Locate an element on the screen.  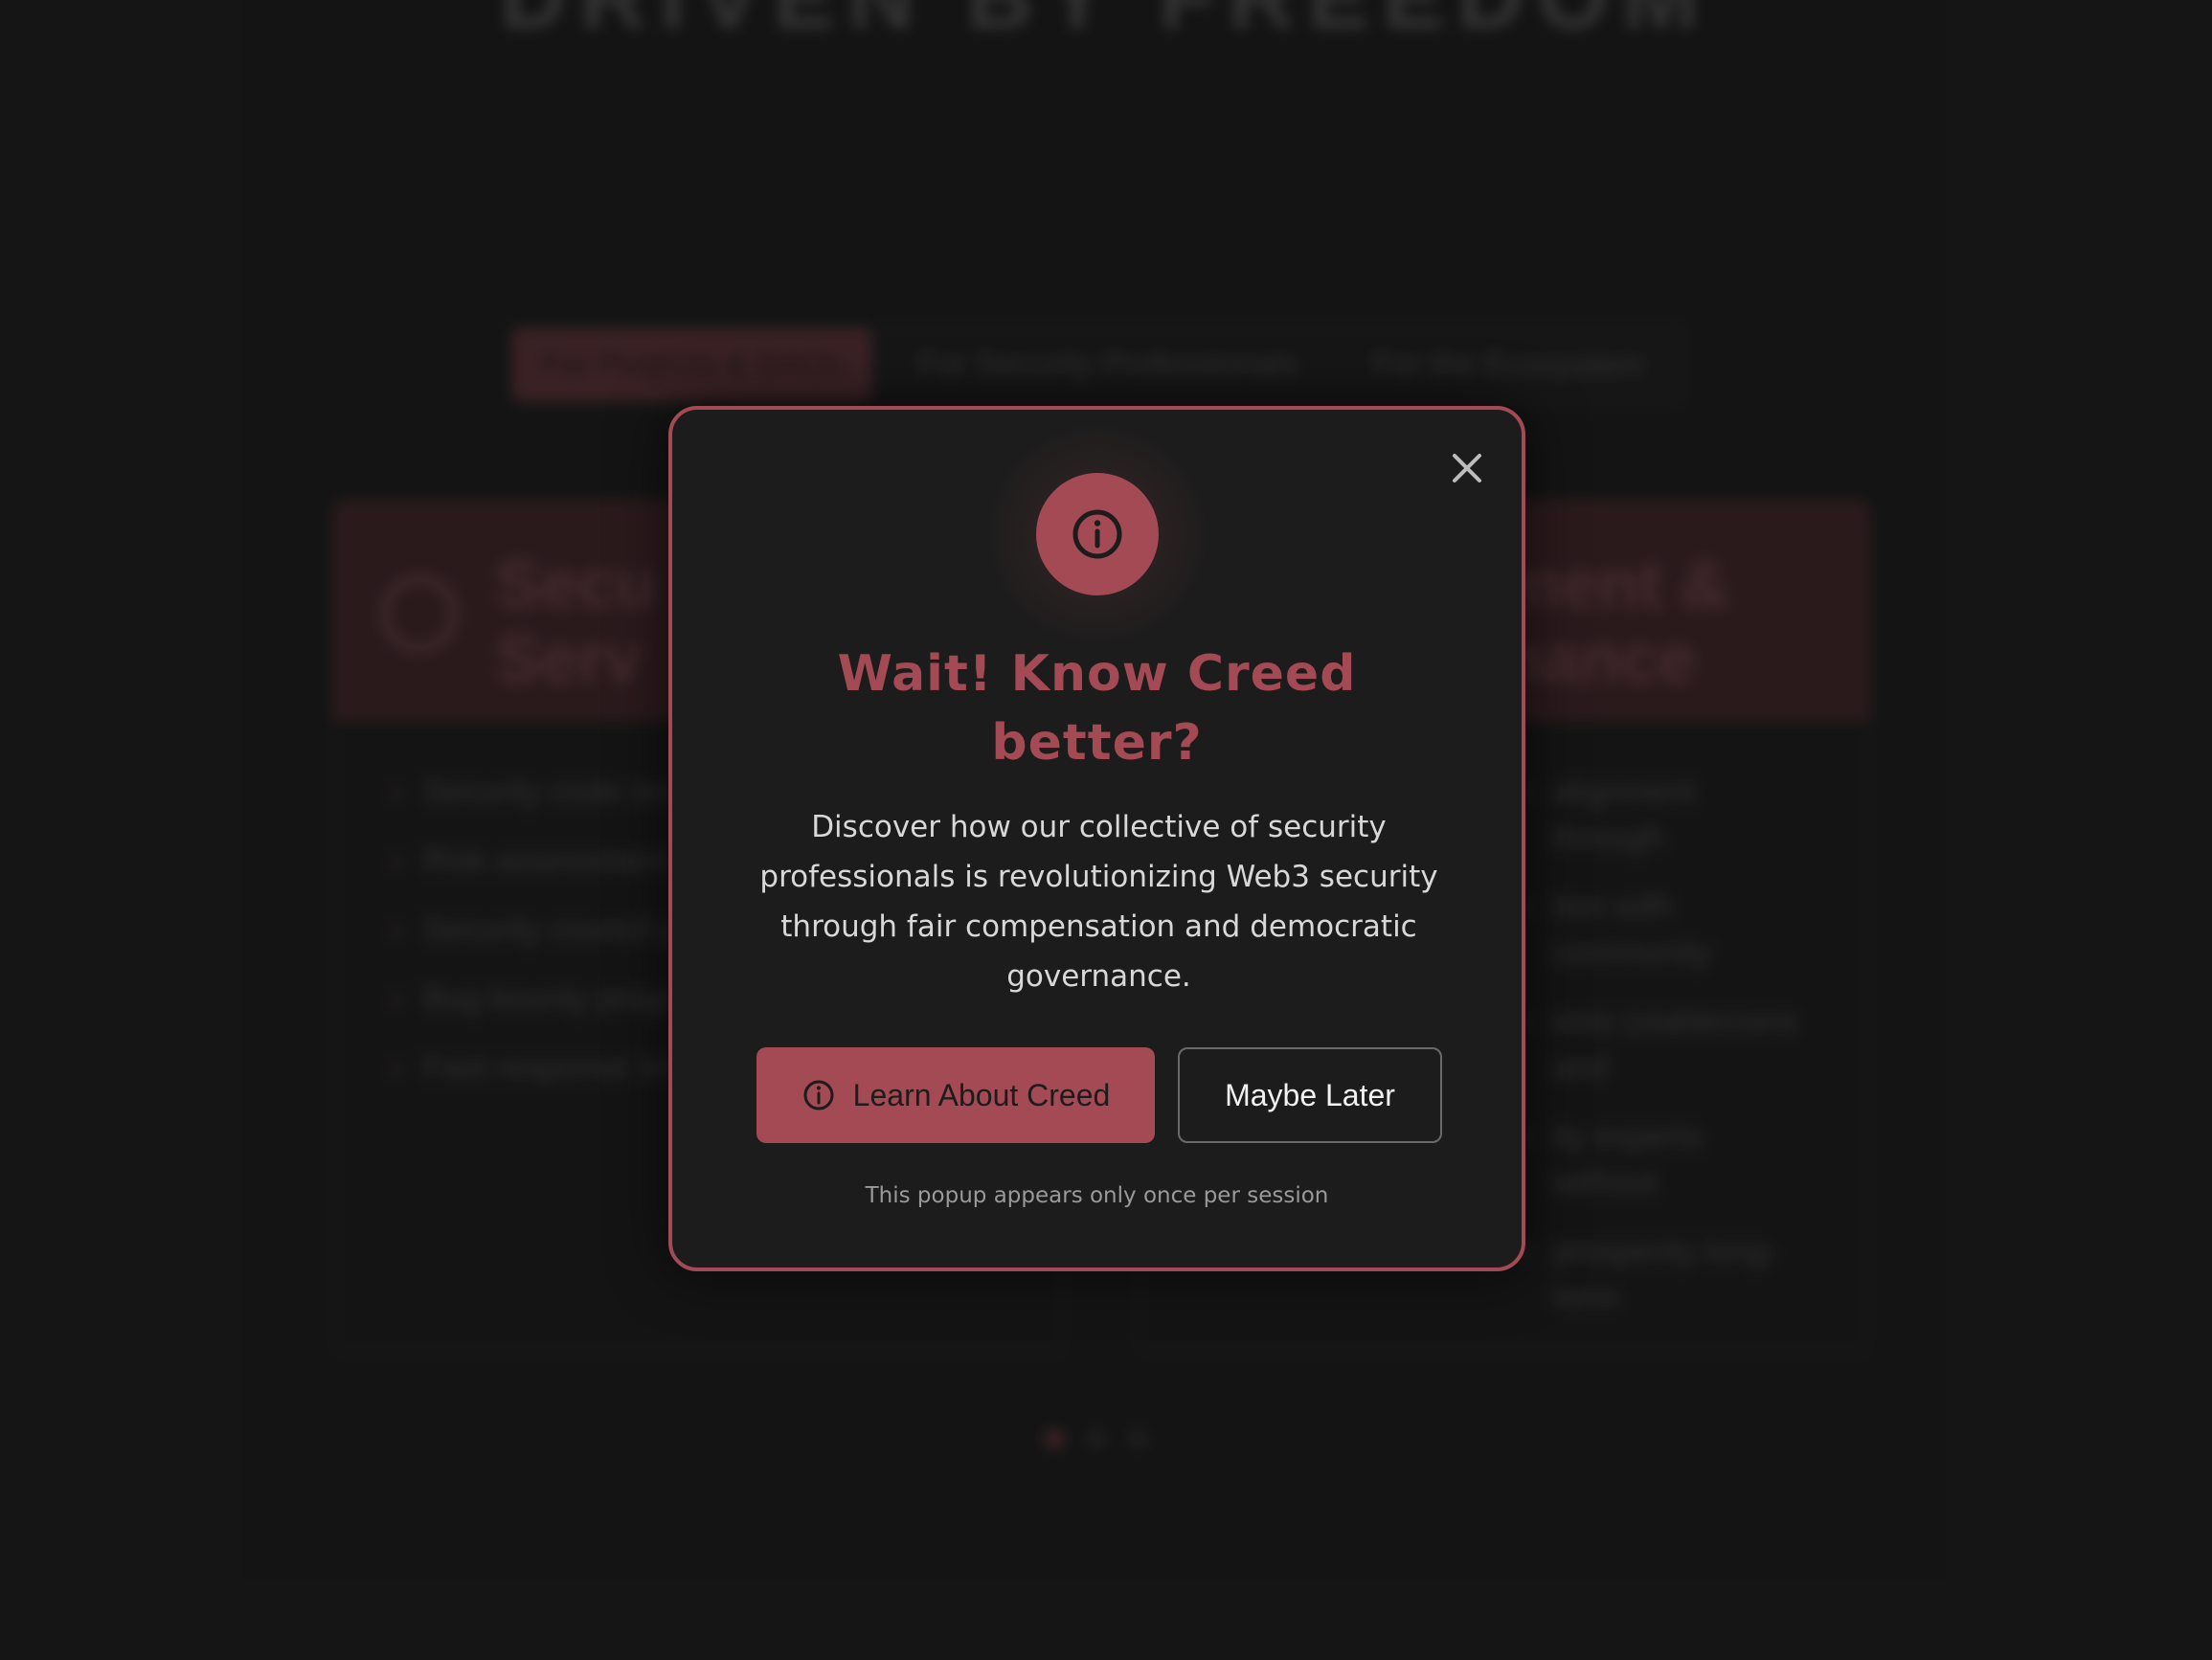
learn-about-creed-button: Learn About Creed is located at coordinates (955, 1095).